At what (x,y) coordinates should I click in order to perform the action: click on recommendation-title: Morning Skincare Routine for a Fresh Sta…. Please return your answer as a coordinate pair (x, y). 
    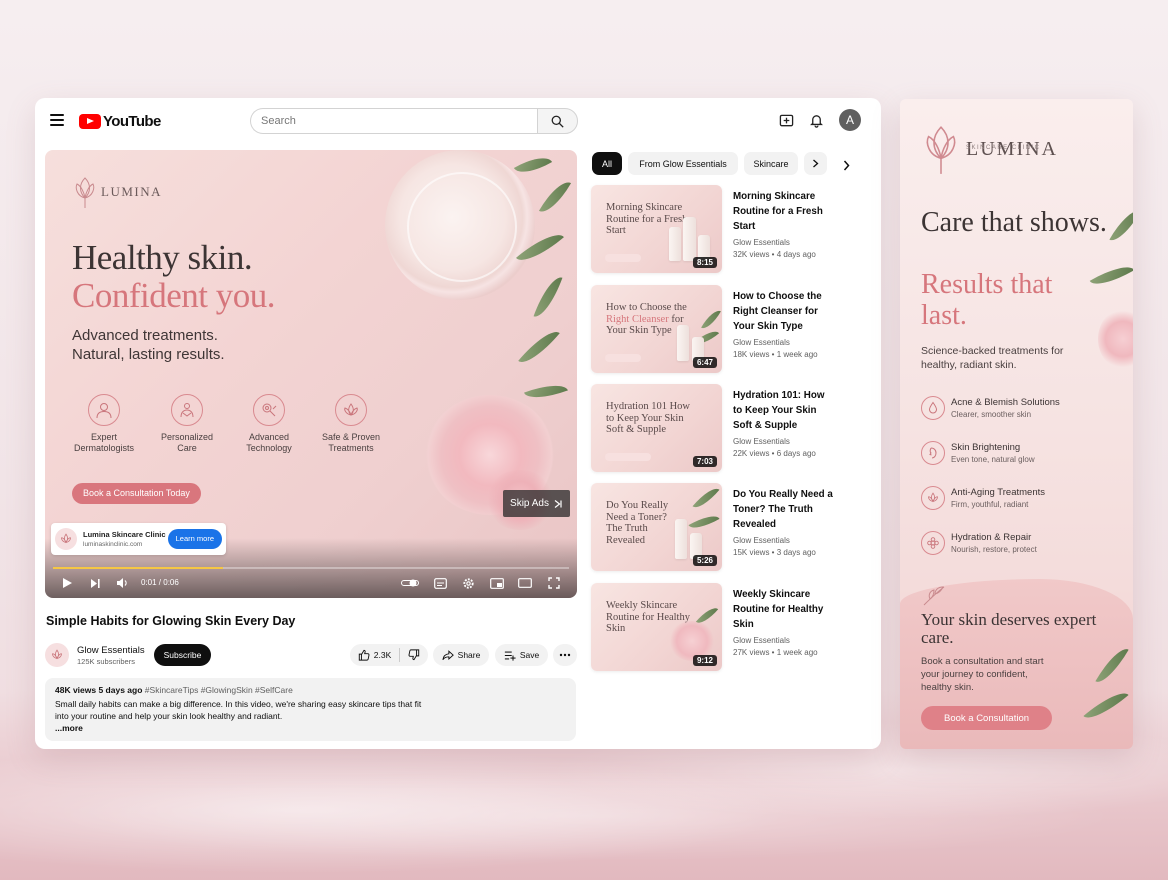
    Looking at the image, I should click on (783, 211).